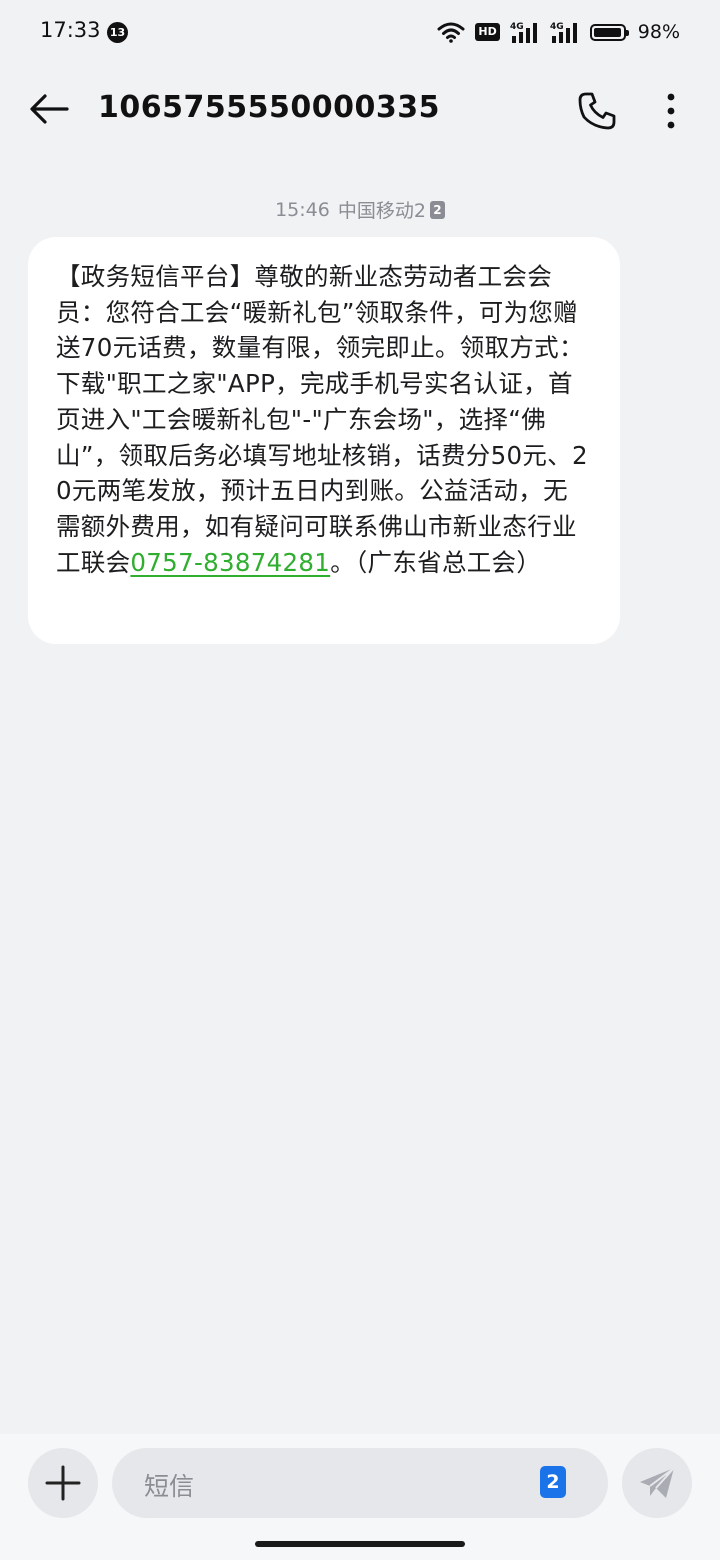  I want to click on battery-icon, so click(609, 32).